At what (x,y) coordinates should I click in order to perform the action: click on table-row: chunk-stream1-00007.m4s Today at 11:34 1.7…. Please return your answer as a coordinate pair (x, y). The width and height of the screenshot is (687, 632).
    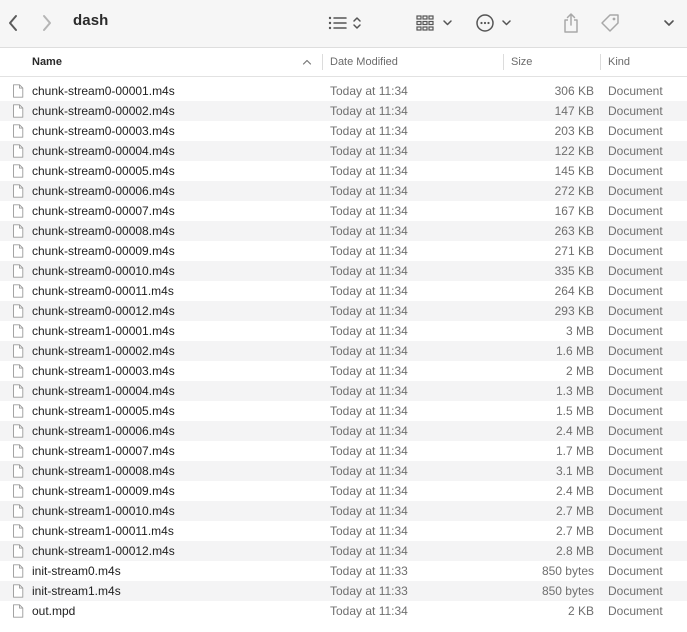
    Looking at the image, I should click on (343, 451).